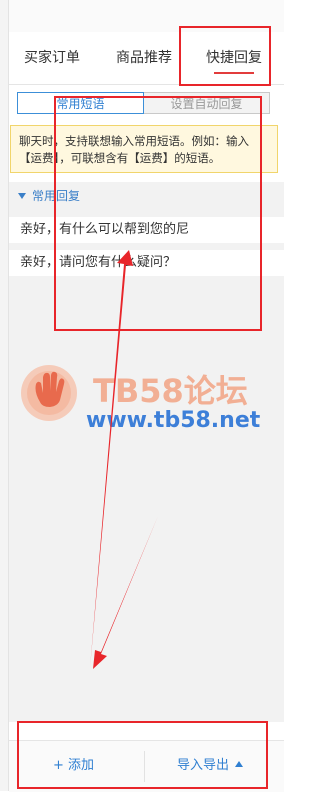  Describe the element at coordinates (203, 765) in the screenshot. I see `import-export-label: 导入导出` at that location.